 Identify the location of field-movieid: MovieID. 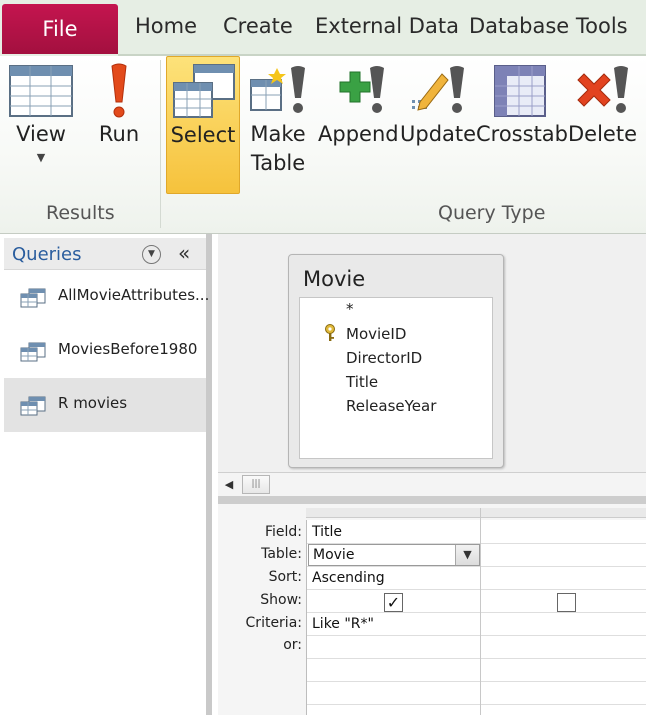
(376, 334).